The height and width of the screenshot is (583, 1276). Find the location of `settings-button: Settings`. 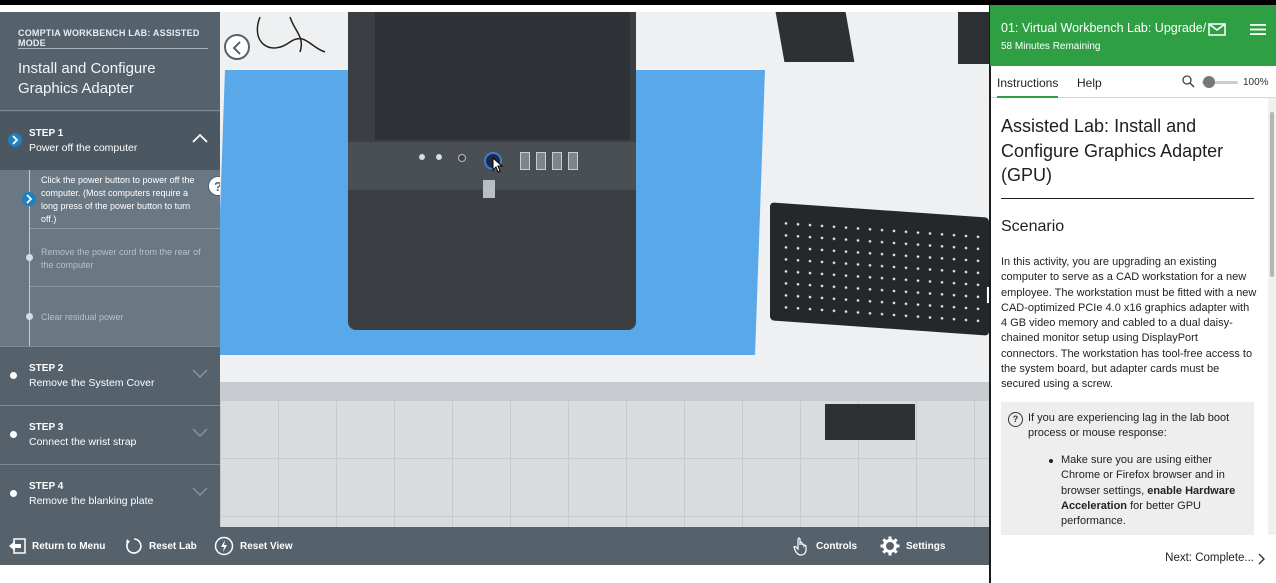

settings-button: Settings is located at coordinates (912, 546).